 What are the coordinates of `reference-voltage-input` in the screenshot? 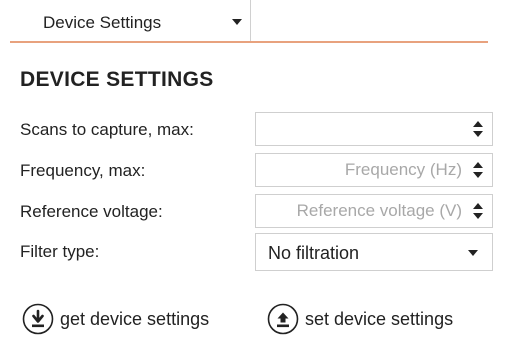 It's located at (361, 211).